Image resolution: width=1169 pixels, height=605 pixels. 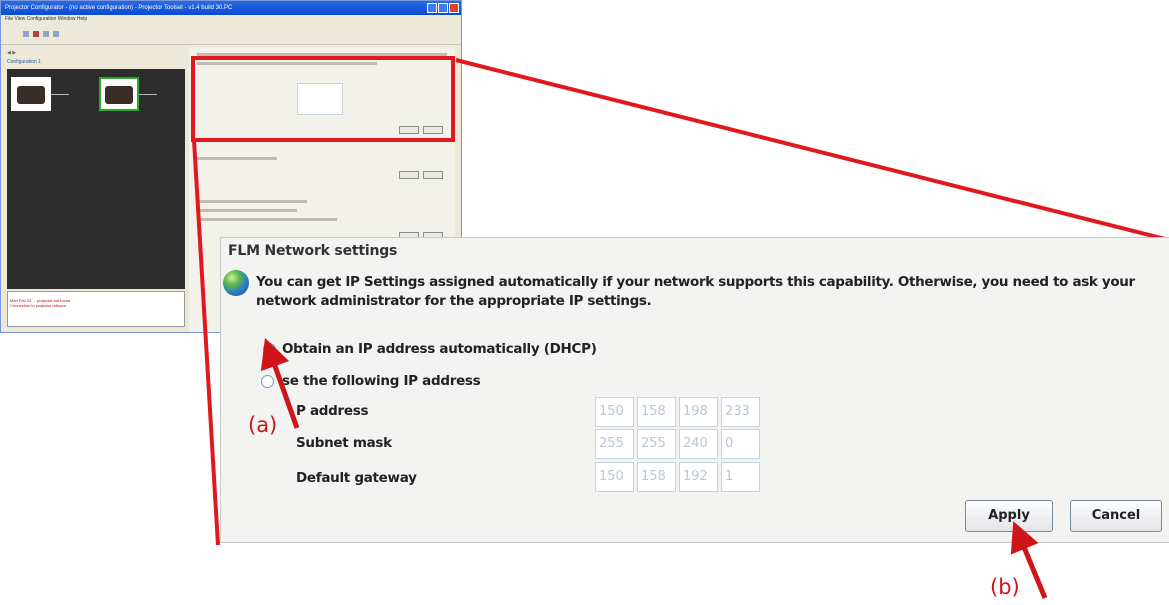 What do you see at coordinates (1005, 587) in the screenshot?
I see `annotation-label-b: (b)` at bounding box center [1005, 587].